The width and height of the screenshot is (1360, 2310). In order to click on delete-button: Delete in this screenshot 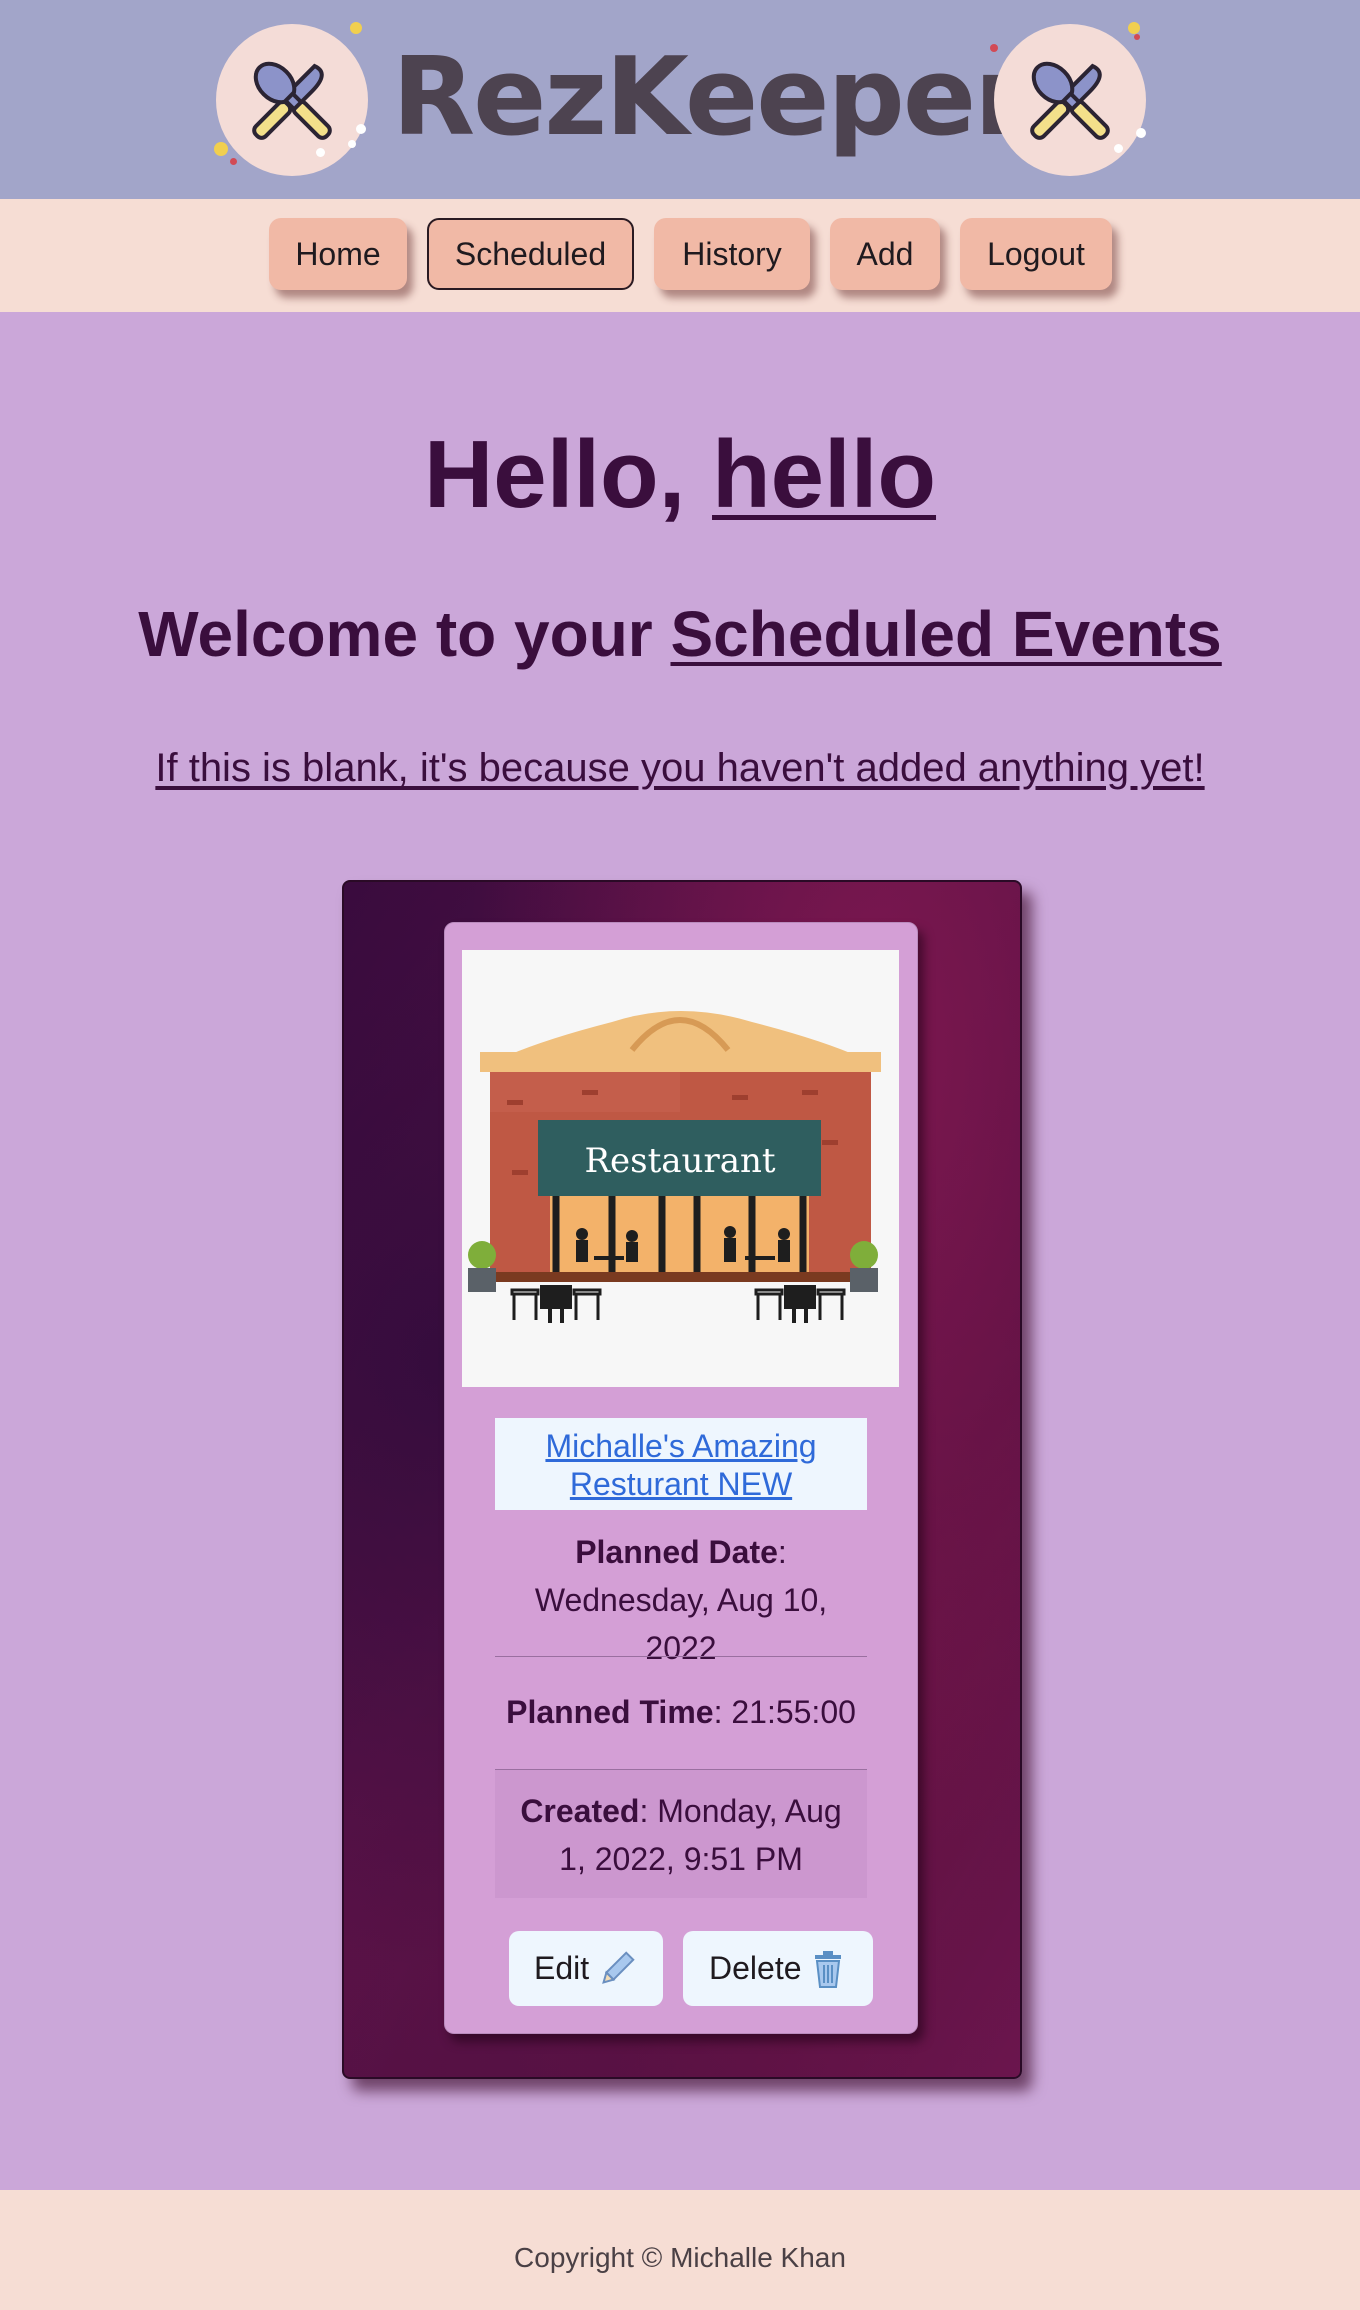, I will do `click(778, 1968)`.